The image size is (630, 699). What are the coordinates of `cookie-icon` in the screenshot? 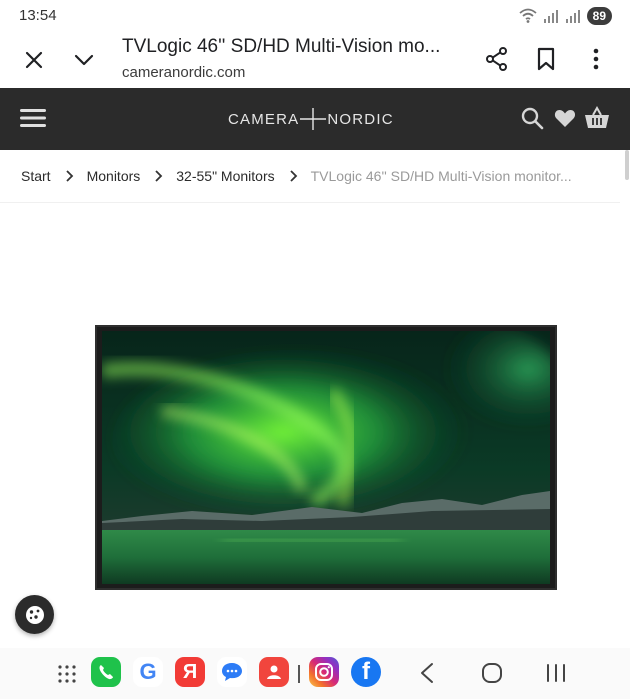 It's located at (34, 614).